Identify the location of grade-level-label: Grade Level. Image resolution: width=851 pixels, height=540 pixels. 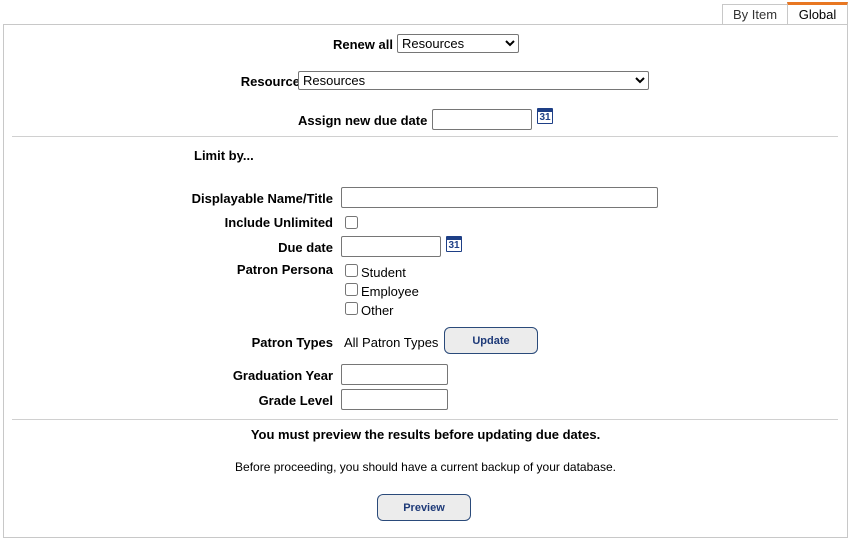
(295, 400).